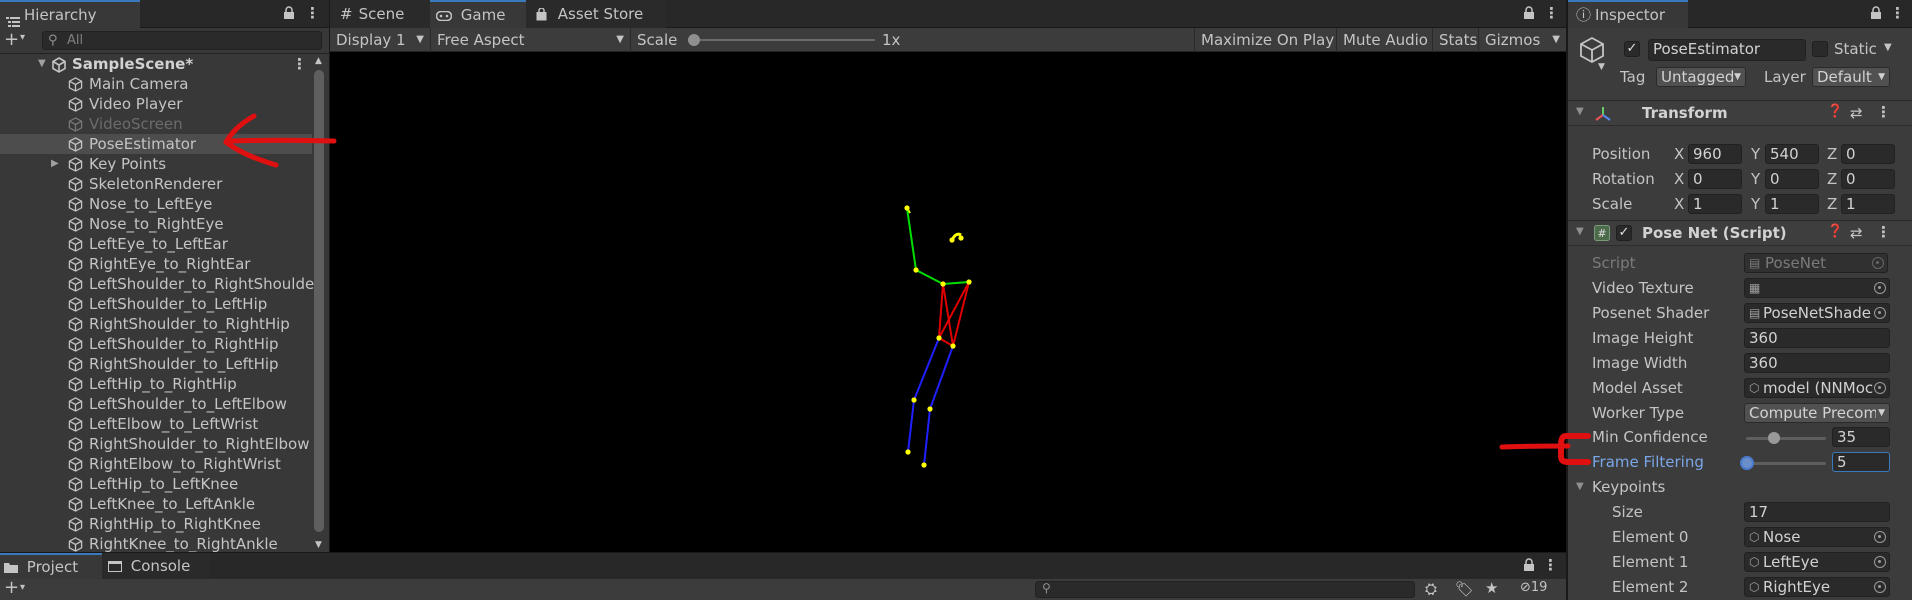 The height and width of the screenshot is (600, 1912). I want to click on aspect-dropdown: Free Aspect ▼, so click(530, 40).